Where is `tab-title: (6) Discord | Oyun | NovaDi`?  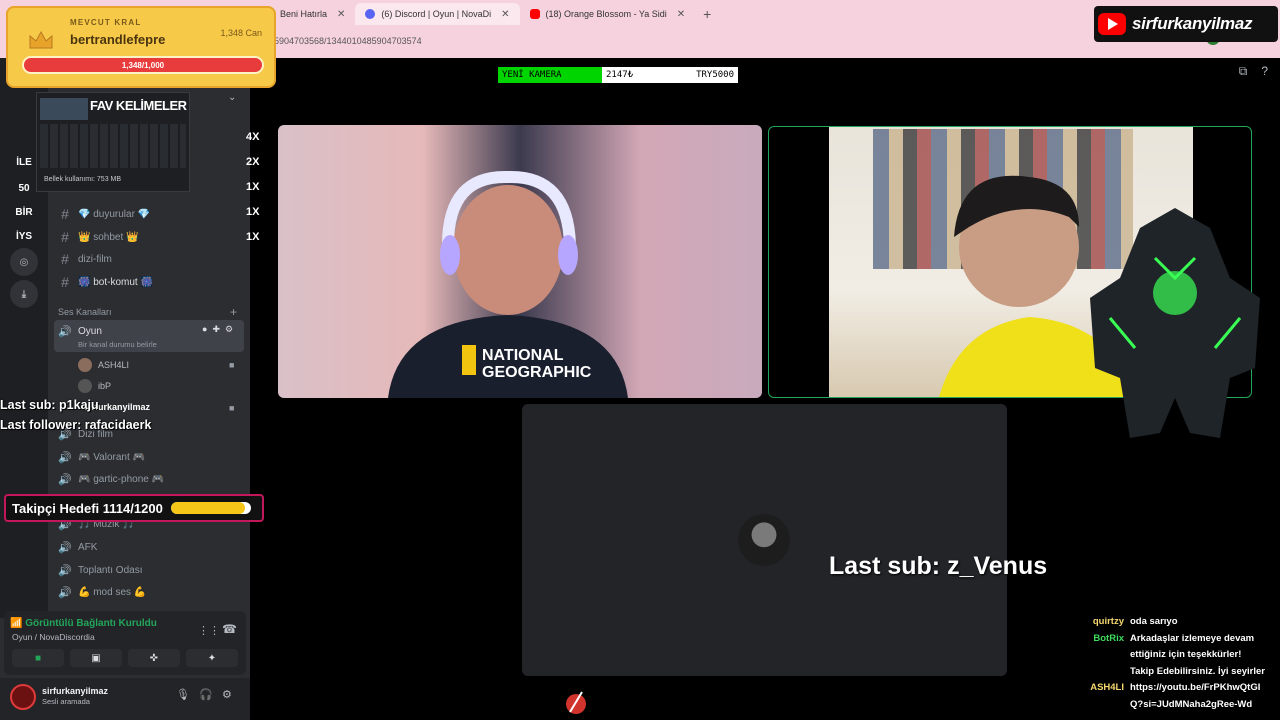 tab-title: (6) Discord | Oyun | NovaDi is located at coordinates (436, 14).